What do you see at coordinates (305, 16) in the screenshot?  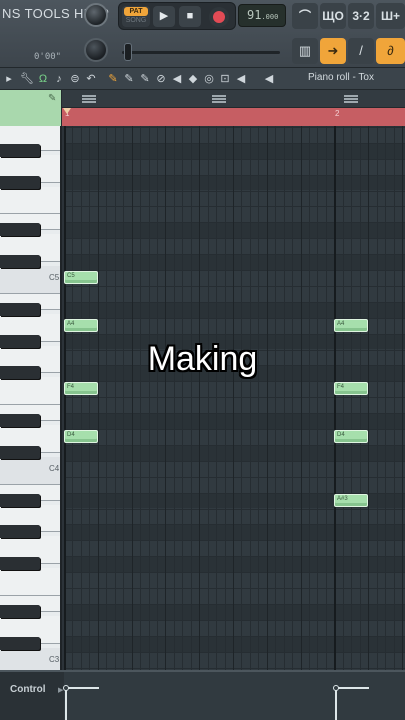 I see `tilde-up-icon: ⌒` at bounding box center [305, 16].